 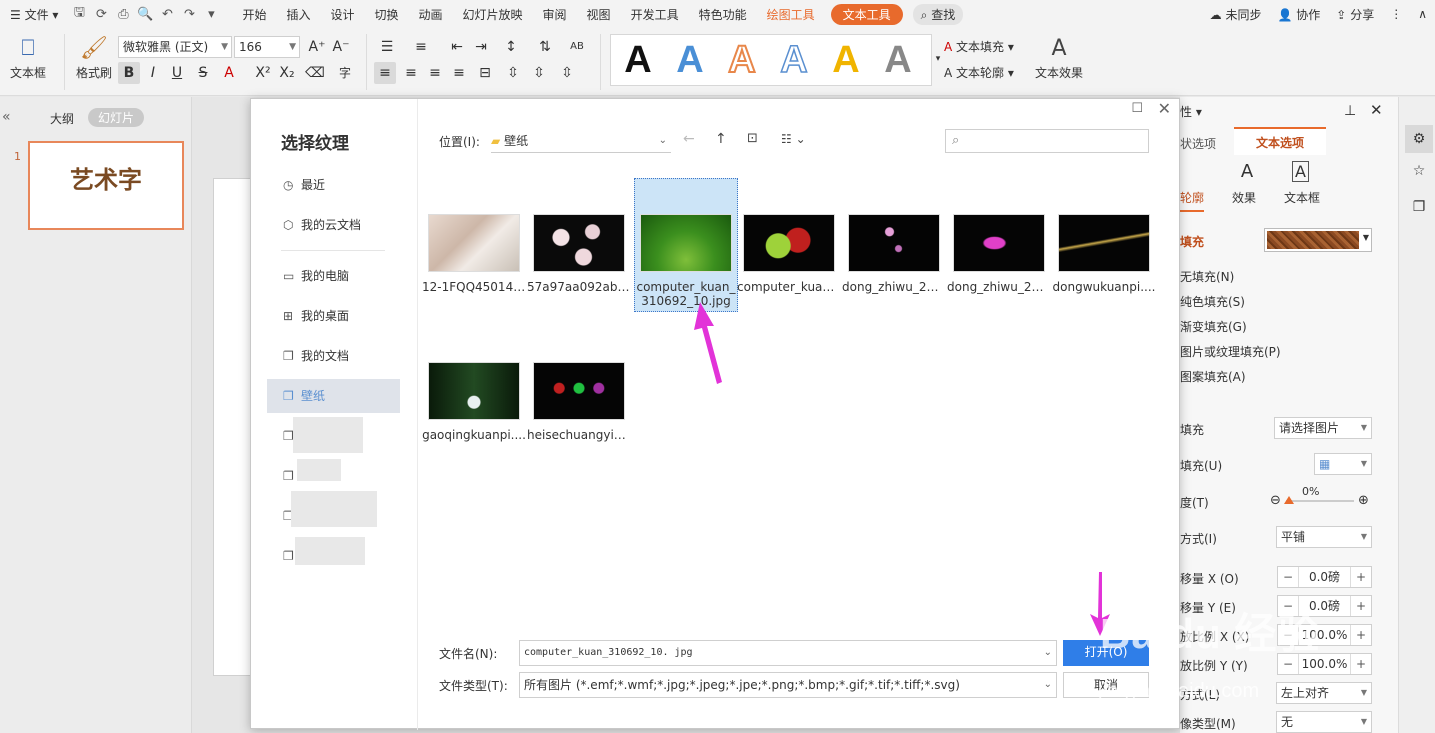 What do you see at coordinates (898, 60) in the screenshot?
I see `style-gray: A` at bounding box center [898, 60].